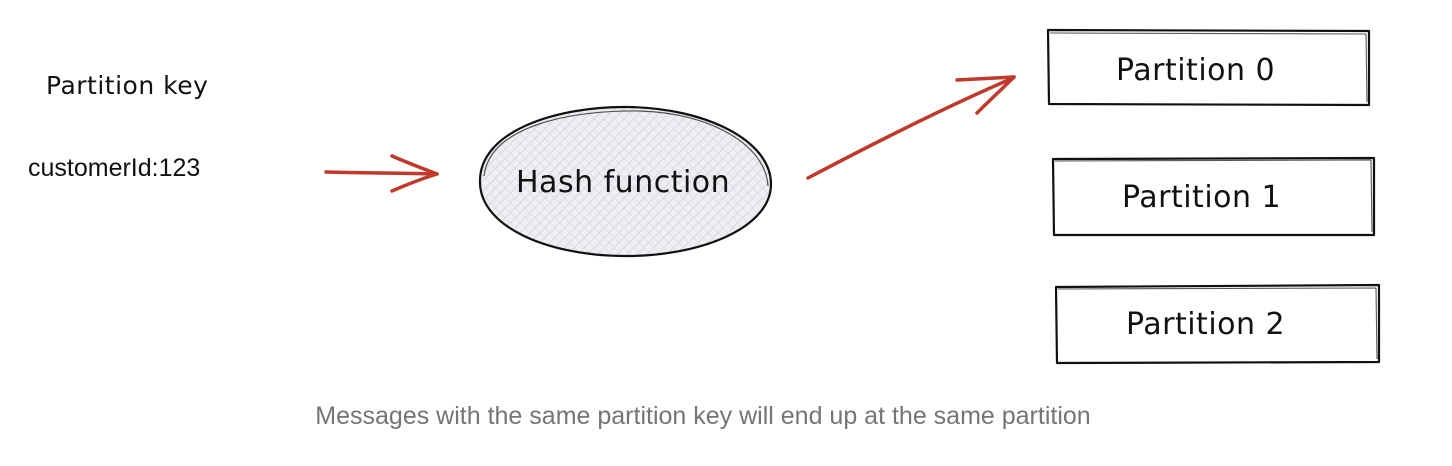 Image resolution: width=1452 pixels, height=466 pixels. What do you see at coordinates (1201, 197) in the screenshot?
I see `partition-label-1: Partition 1` at bounding box center [1201, 197].